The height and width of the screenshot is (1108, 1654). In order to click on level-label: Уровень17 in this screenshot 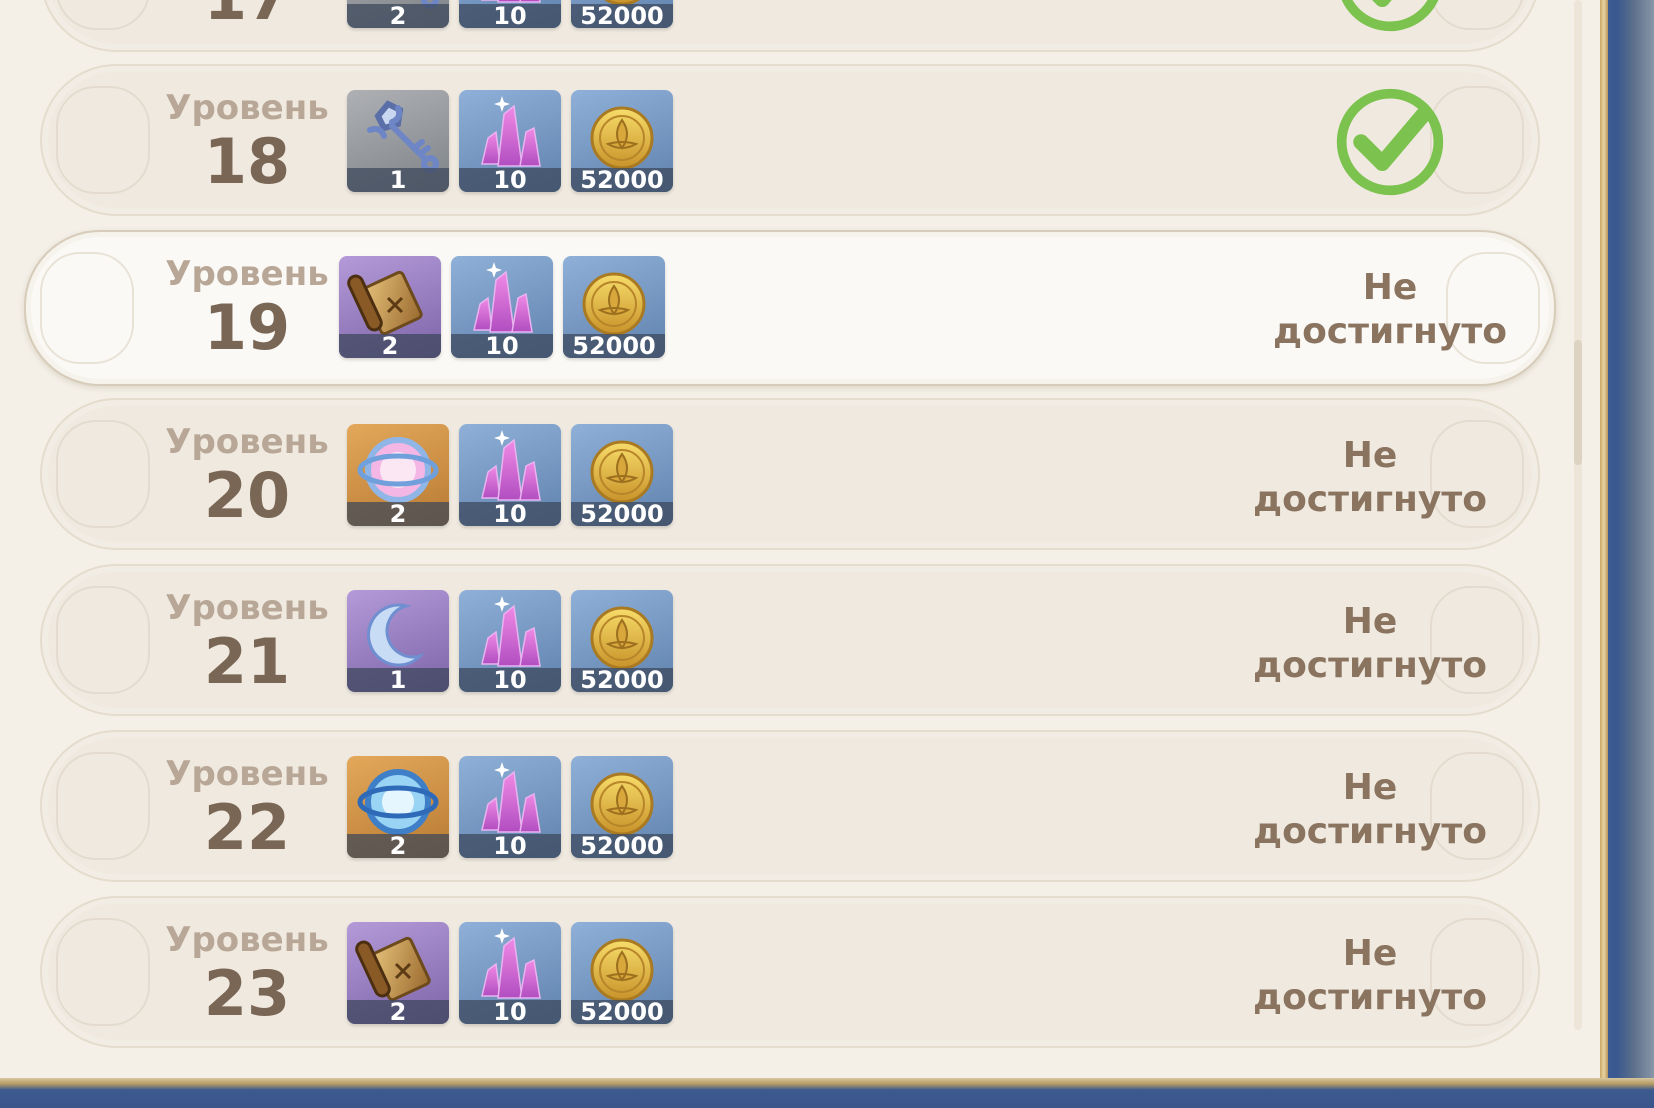, I will do `click(247, 16)`.